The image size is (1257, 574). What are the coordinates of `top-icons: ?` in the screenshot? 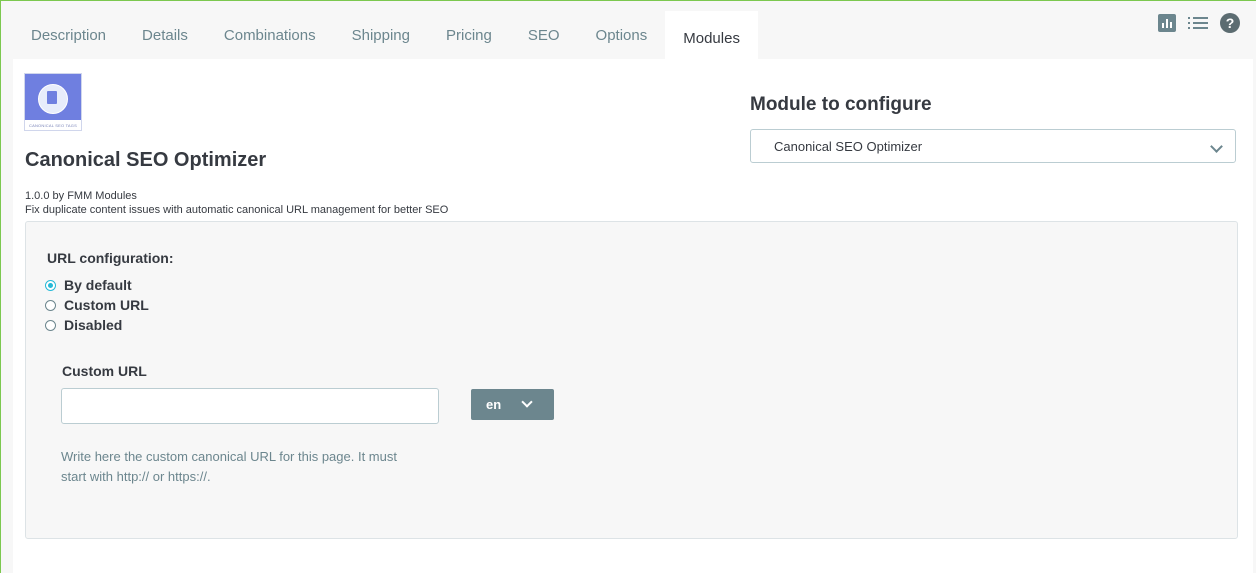 It's located at (1199, 23).